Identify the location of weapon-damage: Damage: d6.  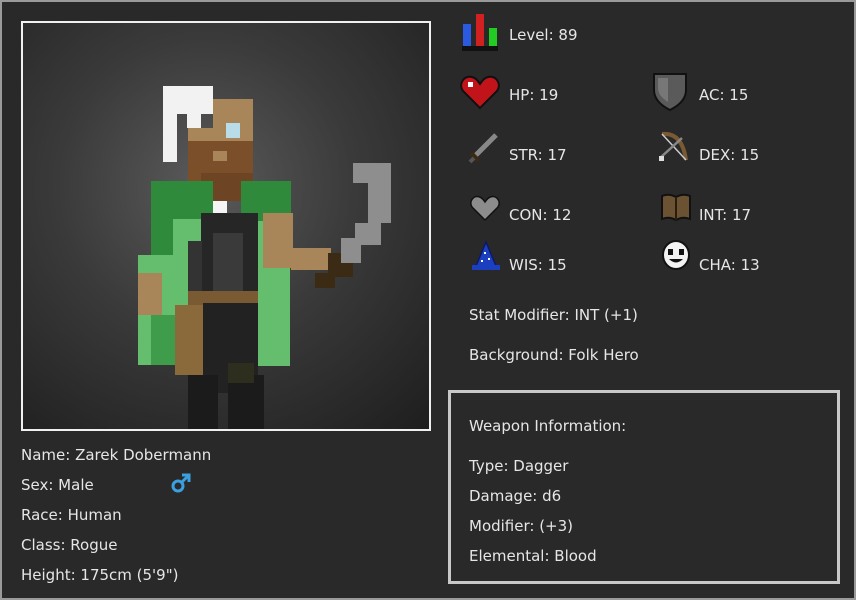
(515, 496).